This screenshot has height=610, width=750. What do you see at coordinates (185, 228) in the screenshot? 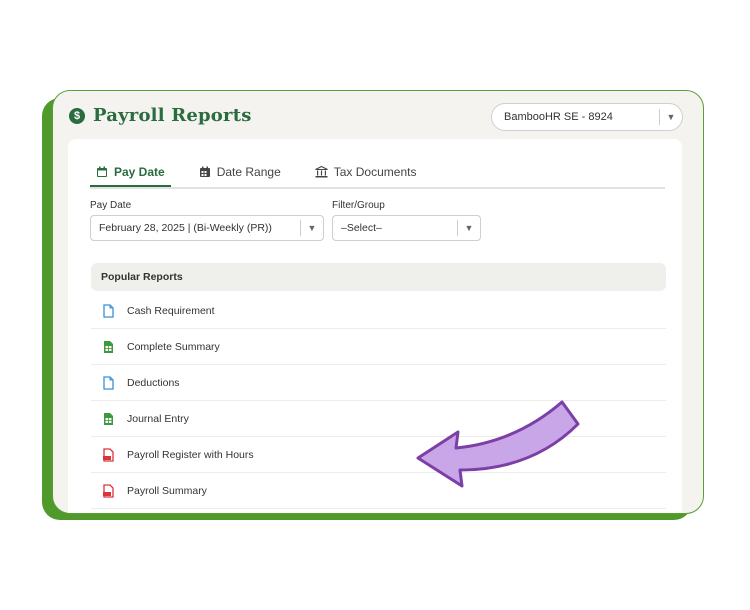
I see `pay-date-value: February 28, 2025 | (Bi-Weekly (PR))` at bounding box center [185, 228].